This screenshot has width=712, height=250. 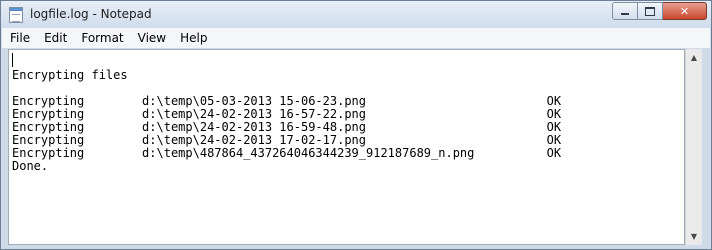 What do you see at coordinates (91, 14) in the screenshot?
I see `window-title: logfile.log - Notepad` at bounding box center [91, 14].